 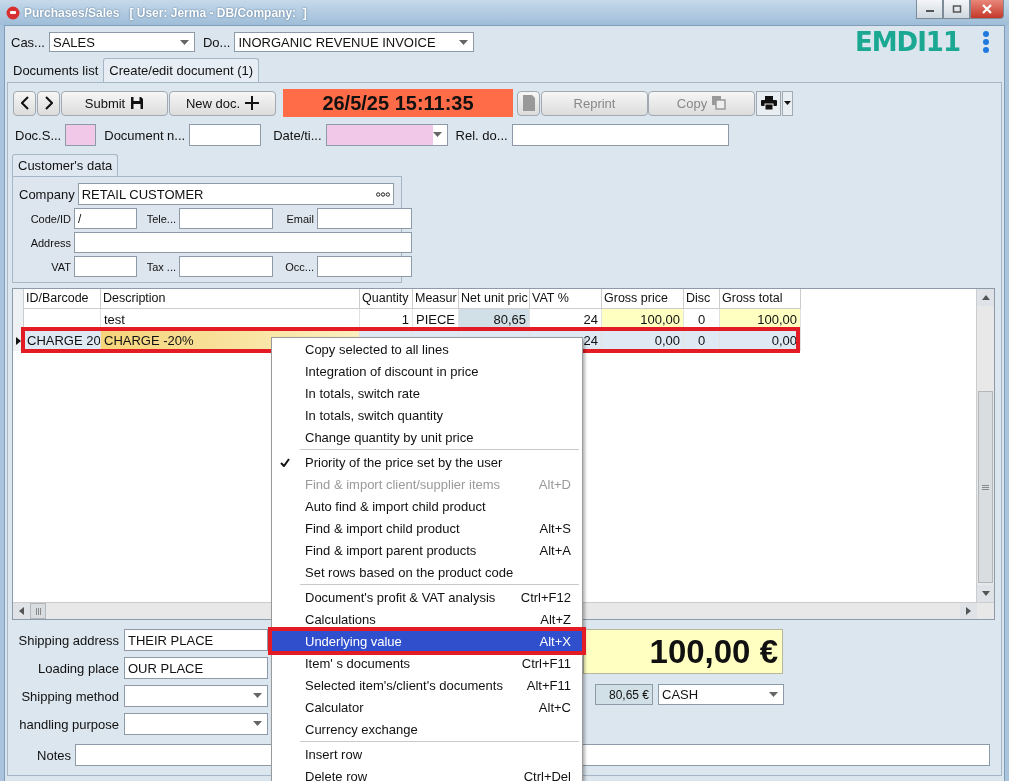 What do you see at coordinates (50, 242) in the screenshot?
I see `field-label: Address` at bounding box center [50, 242].